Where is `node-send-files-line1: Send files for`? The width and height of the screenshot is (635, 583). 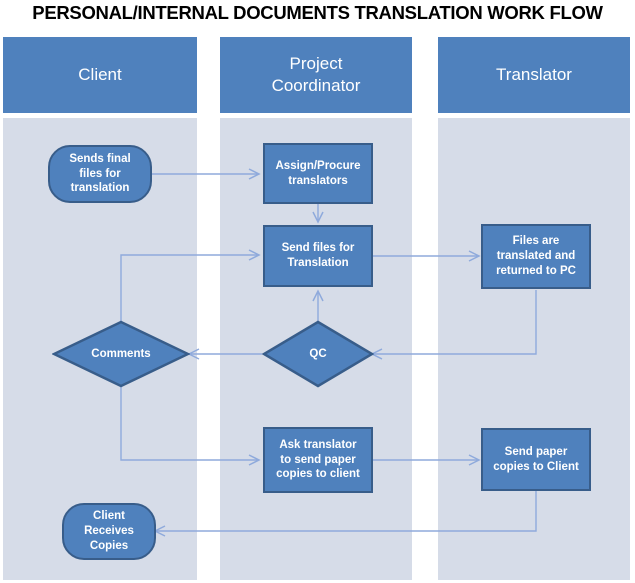
node-send-files-line1: Send files for is located at coordinates (318, 248).